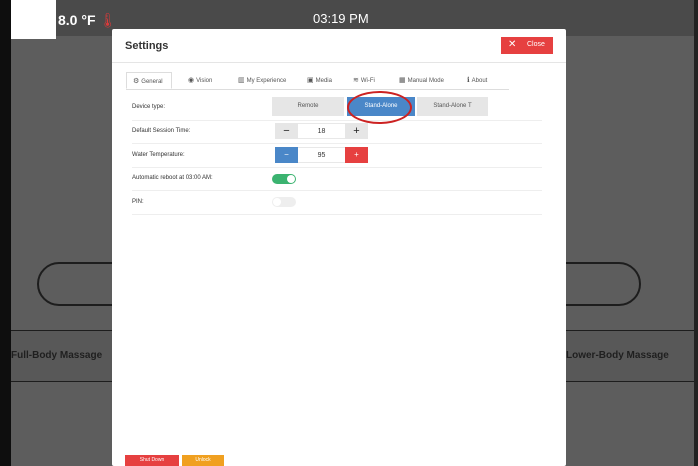 The width and height of the screenshot is (698, 466). Describe the element at coordinates (536, 44) in the screenshot. I see `close-label: Close` at that location.